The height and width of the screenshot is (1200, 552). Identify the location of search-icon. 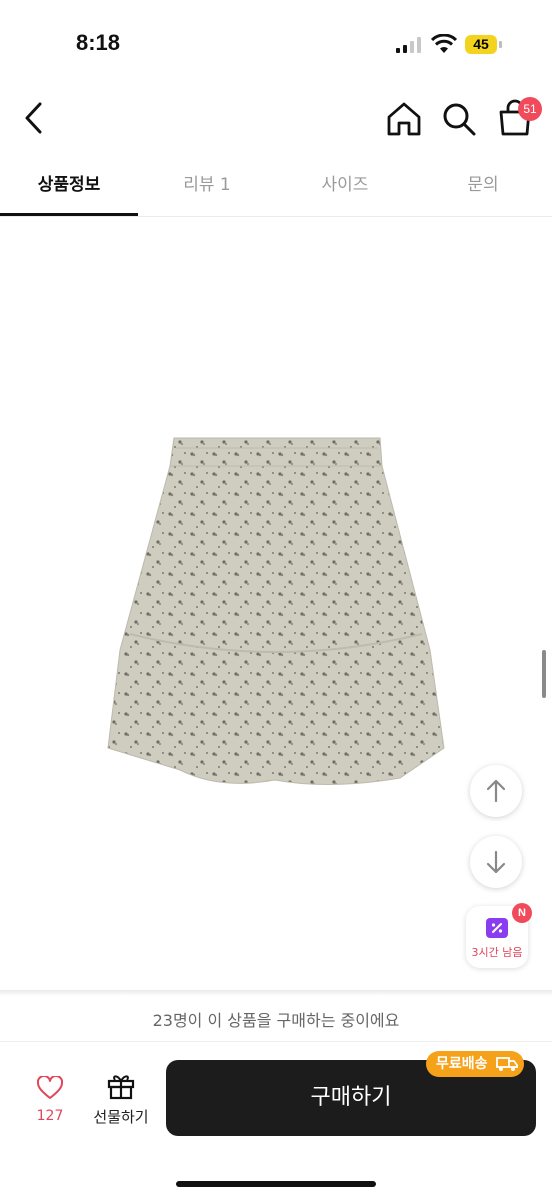
(459, 119).